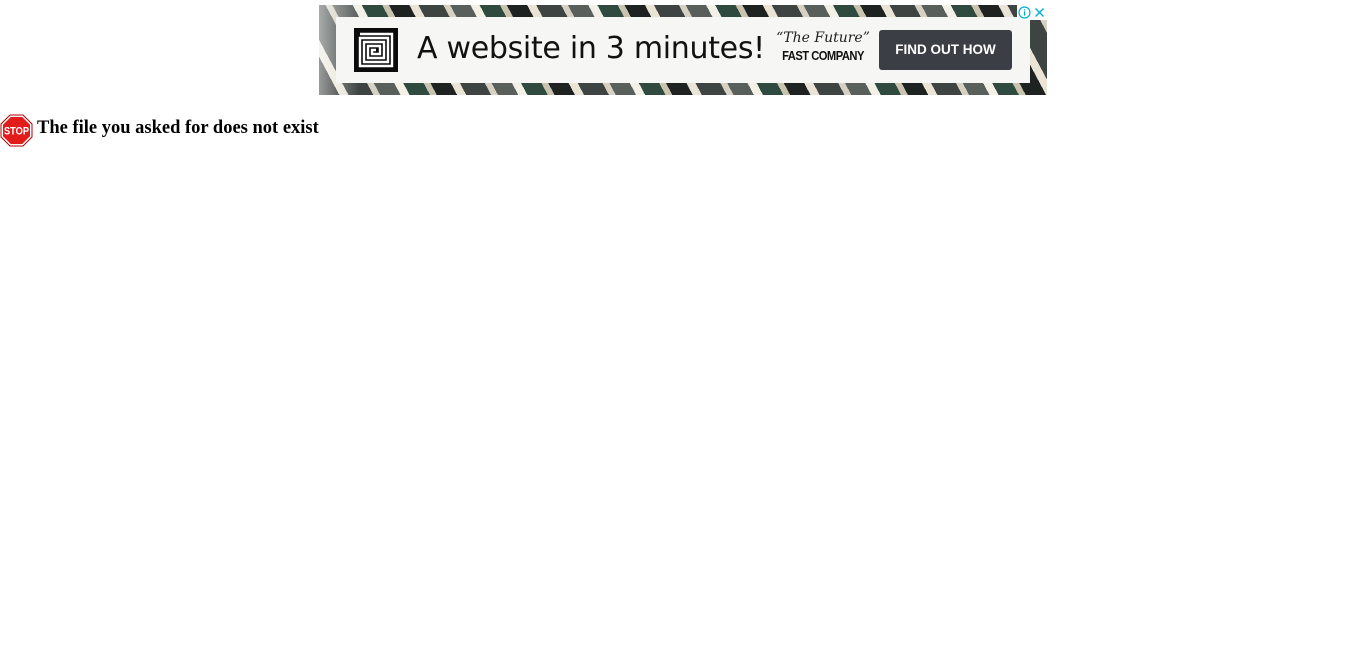 The image size is (1366, 657). I want to click on find-out-how-button: FIND OUT HOW, so click(945, 50).